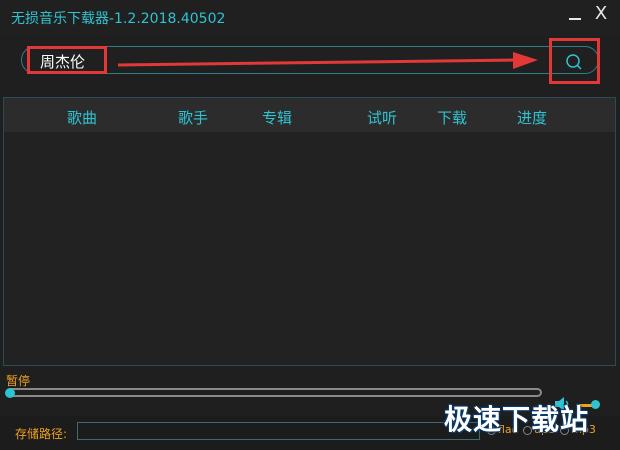 Image resolution: width=620 pixels, height=450 pixels. What do you see at coordinates (10, 393) in the screenshot?
I see `progress-knob` at bounding box center [10, 393].